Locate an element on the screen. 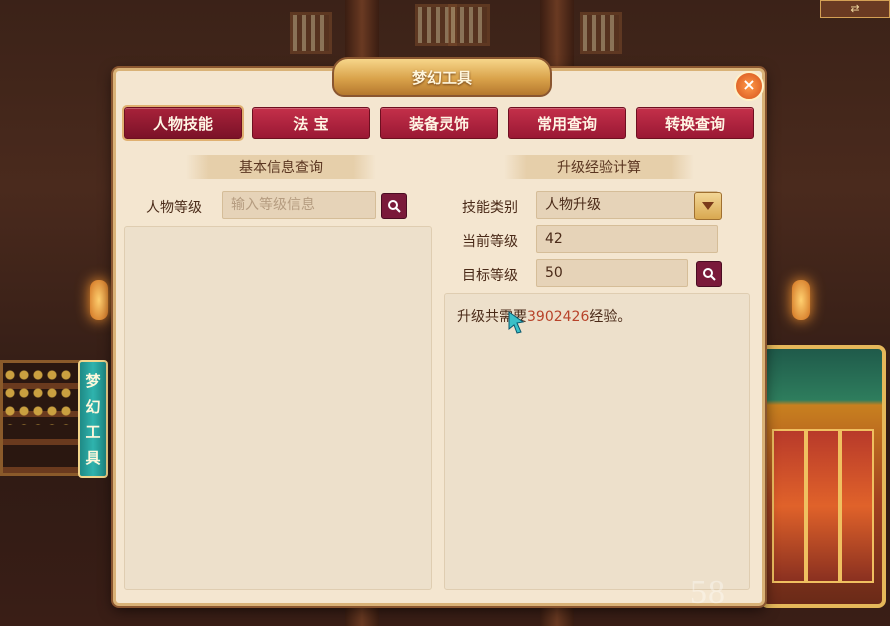  section-header-basic-info: 基本信息查询 is located at coordinates (281, 167).